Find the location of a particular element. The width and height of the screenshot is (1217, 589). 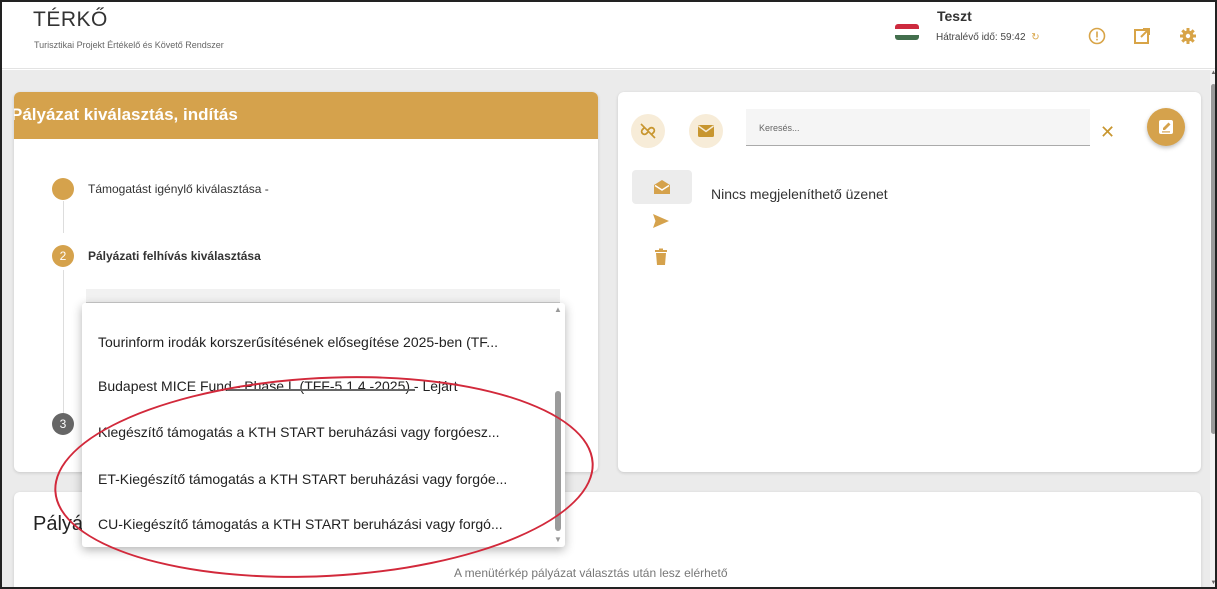

compose-icon is located at coordinates (1166, 127).